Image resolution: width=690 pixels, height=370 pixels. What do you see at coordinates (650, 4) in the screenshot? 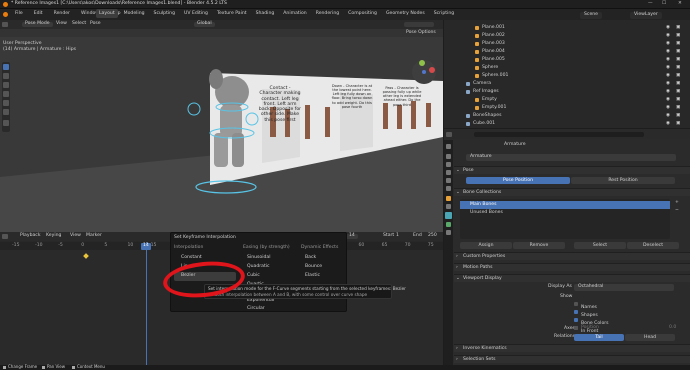
I see `minimize-button: —` at bounding box center [650, 4].